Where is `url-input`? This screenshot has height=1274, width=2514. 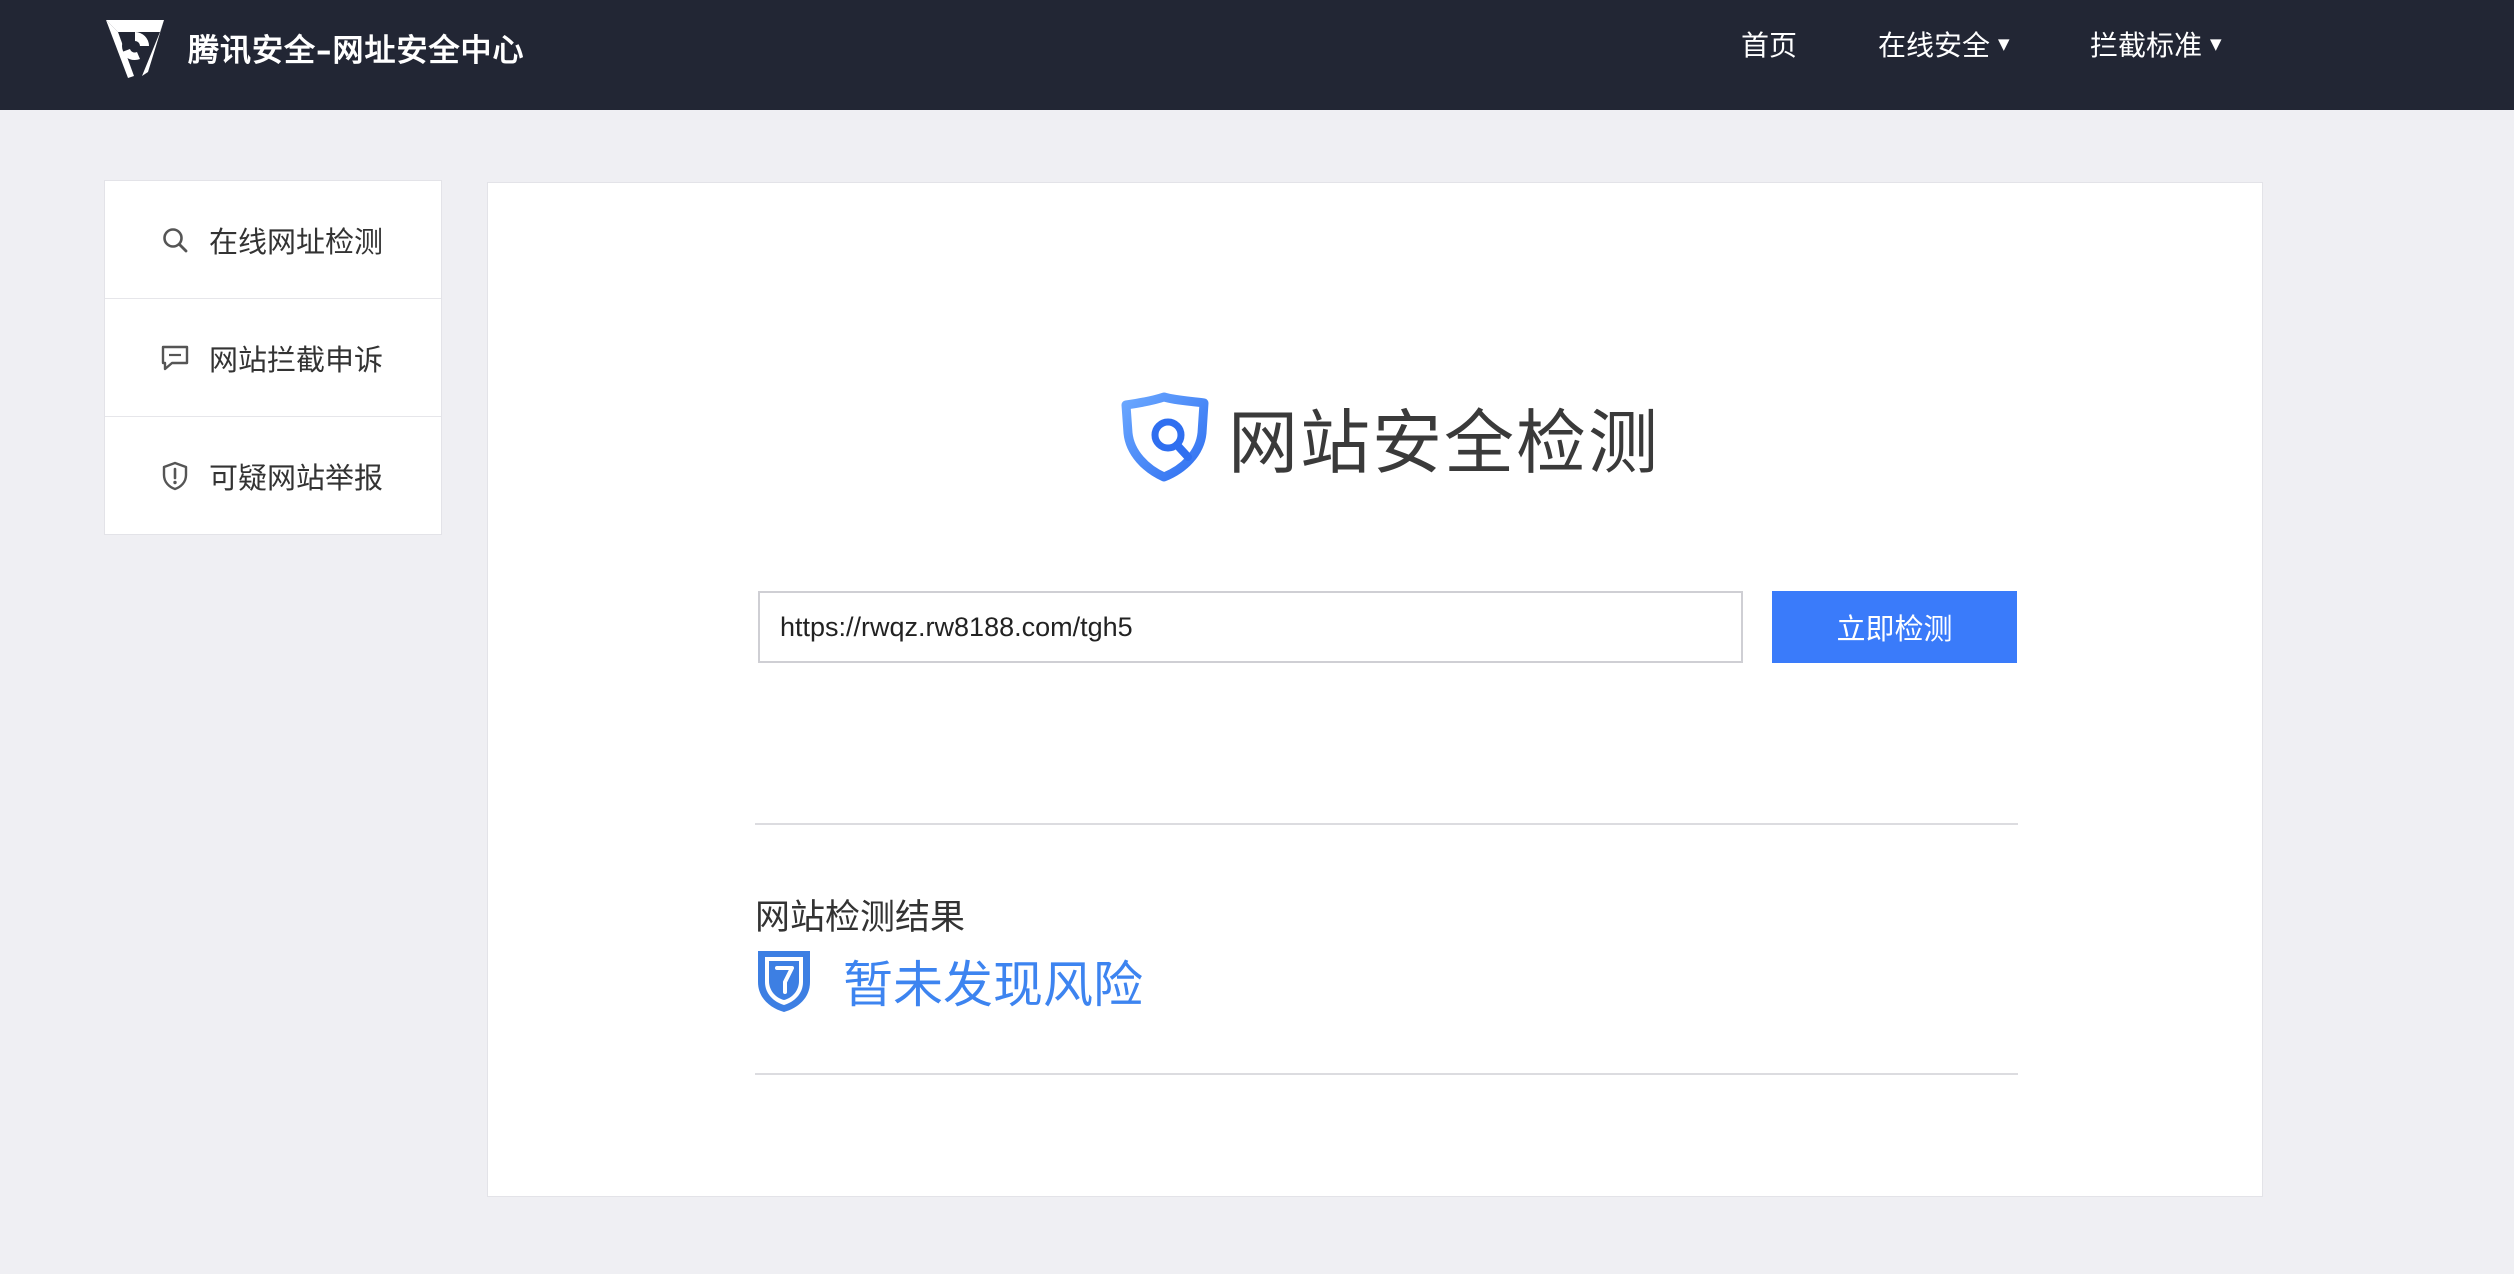
url-input is located at coordinates (1250, 627).